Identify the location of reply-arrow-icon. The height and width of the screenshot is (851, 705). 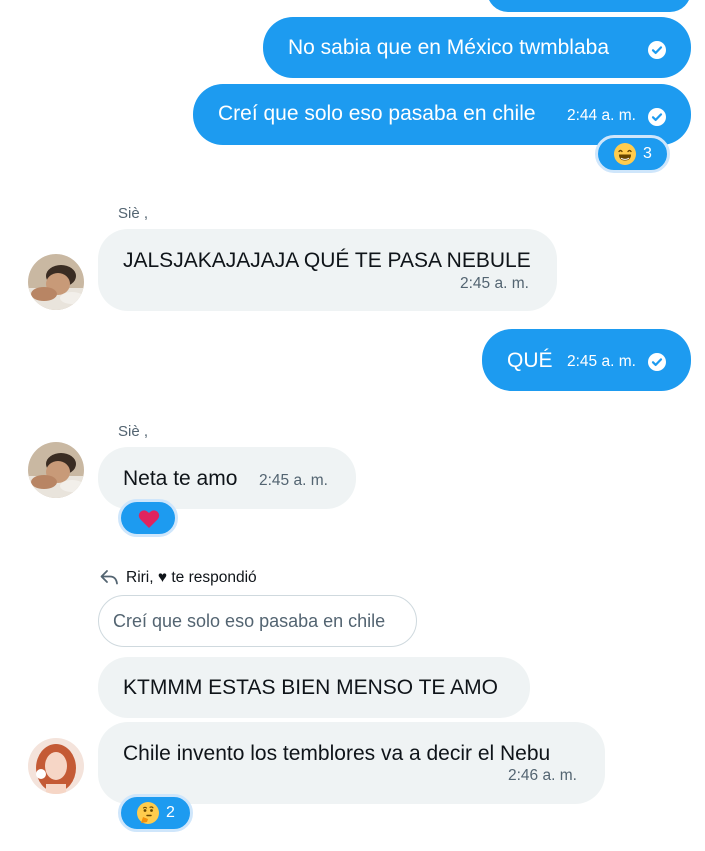
(109, 579).